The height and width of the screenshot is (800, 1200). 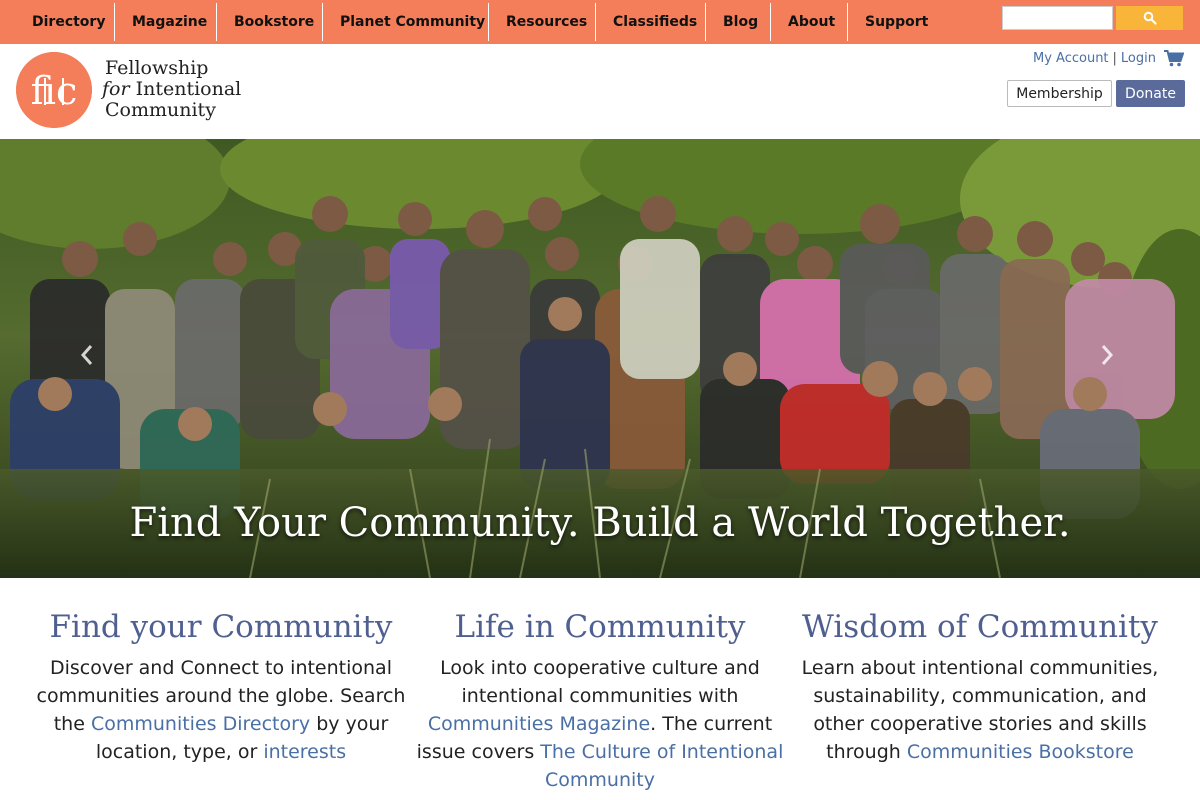 I want to click on carousel-next-button, so click(x=1107, y=358).